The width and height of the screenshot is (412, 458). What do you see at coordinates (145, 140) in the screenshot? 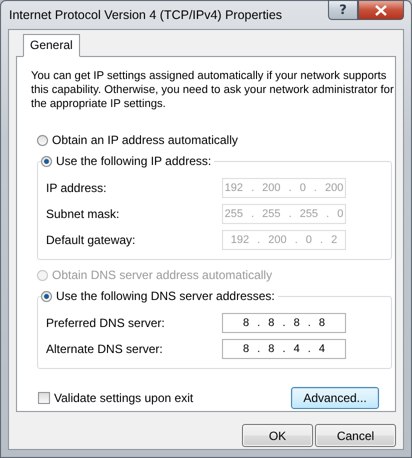
I see `radio-label: Obtain an IP address automatically` at bounding box center [145, 140].